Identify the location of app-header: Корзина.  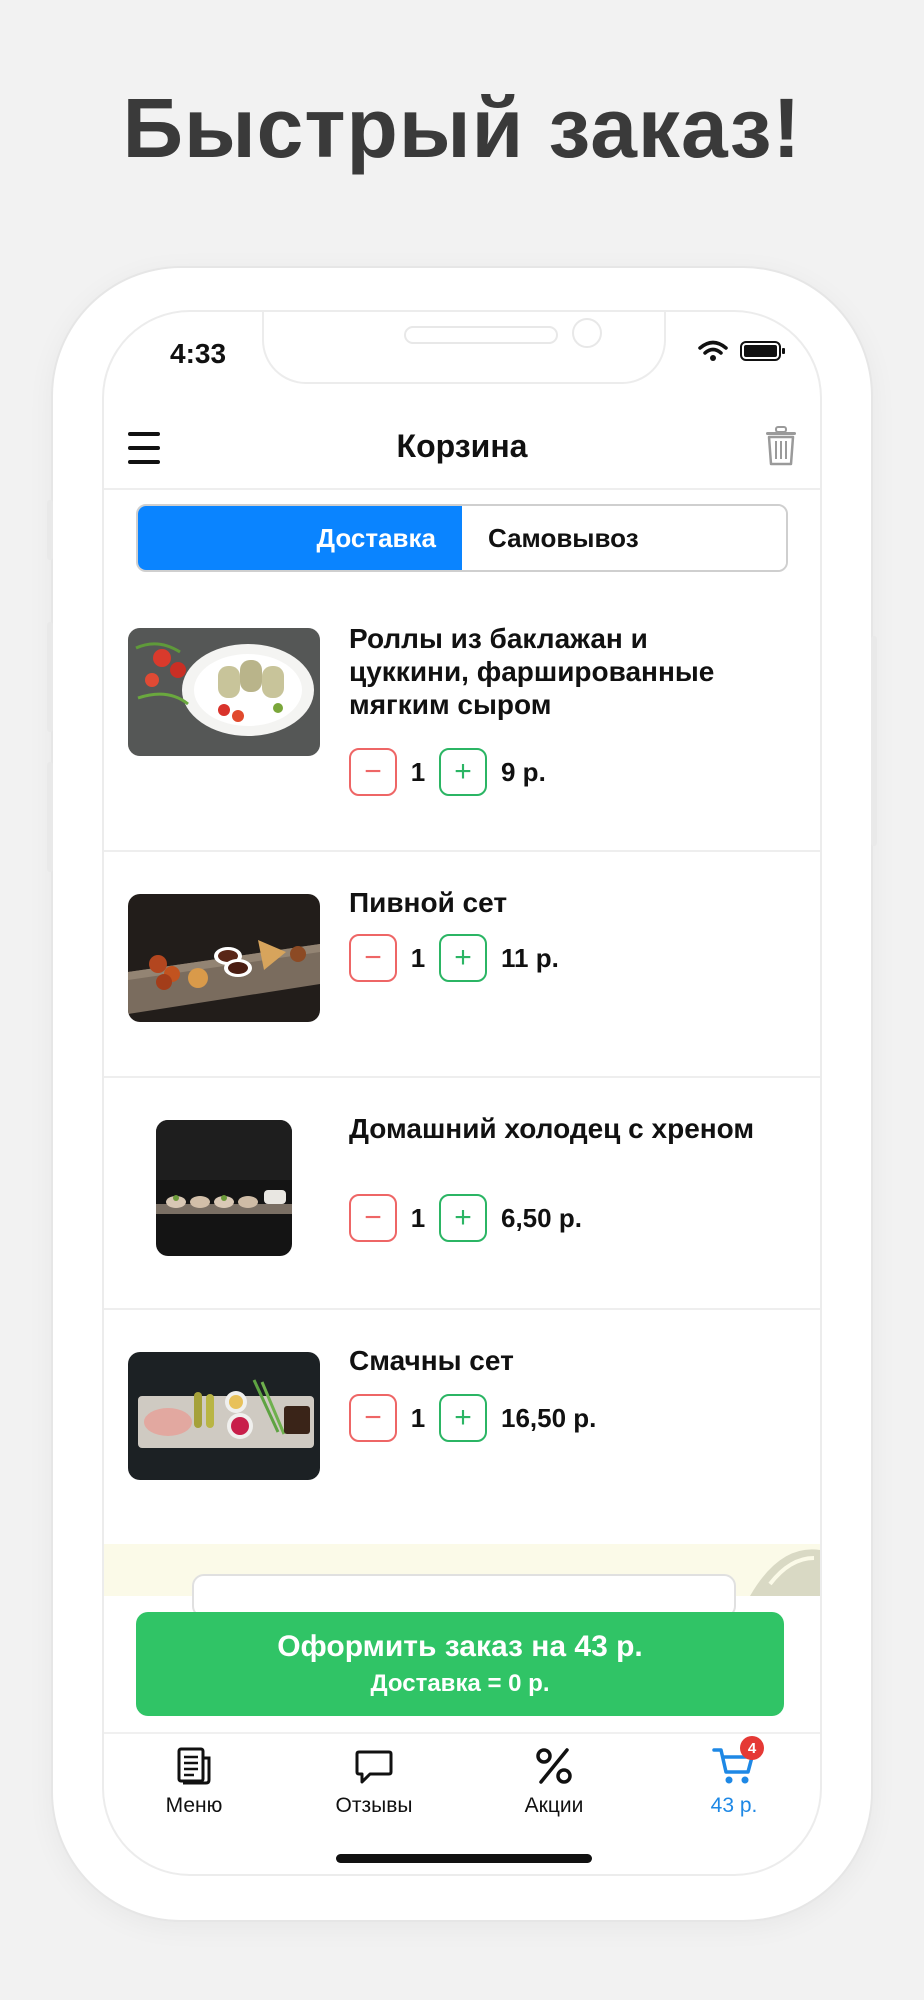
(462, 450).